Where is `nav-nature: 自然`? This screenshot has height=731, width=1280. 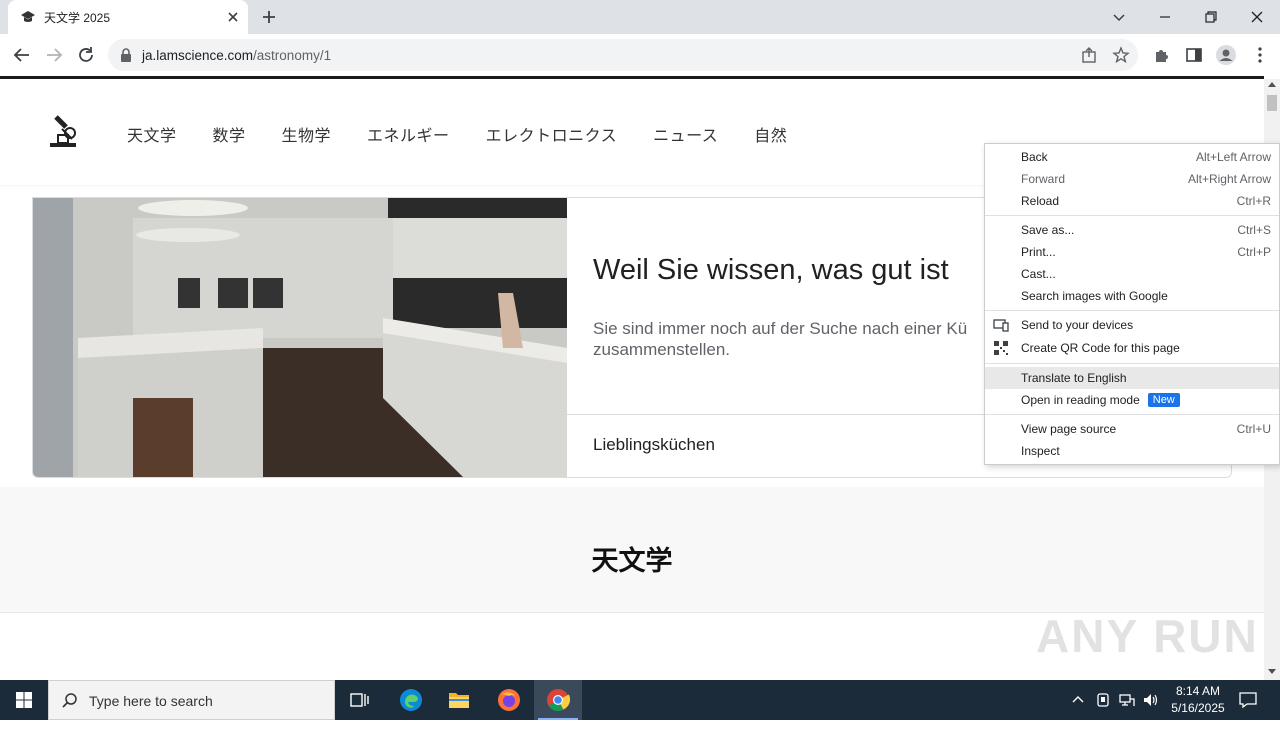
nav-nature: 自然 is located at coordinates (770, 134).